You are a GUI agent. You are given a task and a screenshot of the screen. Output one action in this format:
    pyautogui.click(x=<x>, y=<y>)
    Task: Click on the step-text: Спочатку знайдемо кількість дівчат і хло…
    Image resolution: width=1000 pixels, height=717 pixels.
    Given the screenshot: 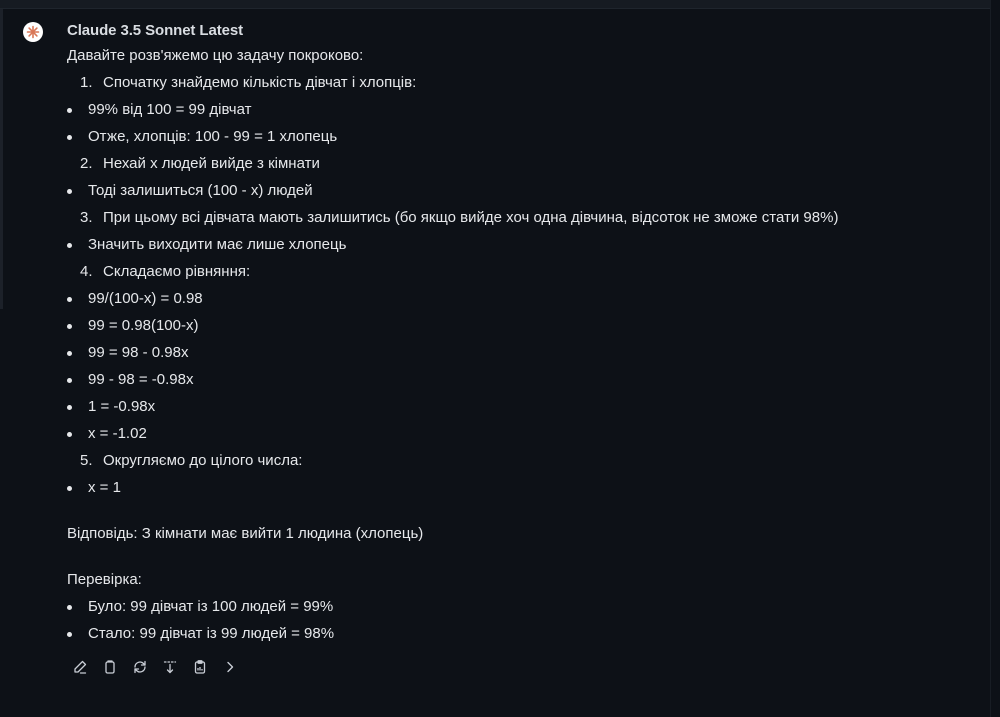 What is the action you would take?
    pyautogui.click(x=260, y=82)
    